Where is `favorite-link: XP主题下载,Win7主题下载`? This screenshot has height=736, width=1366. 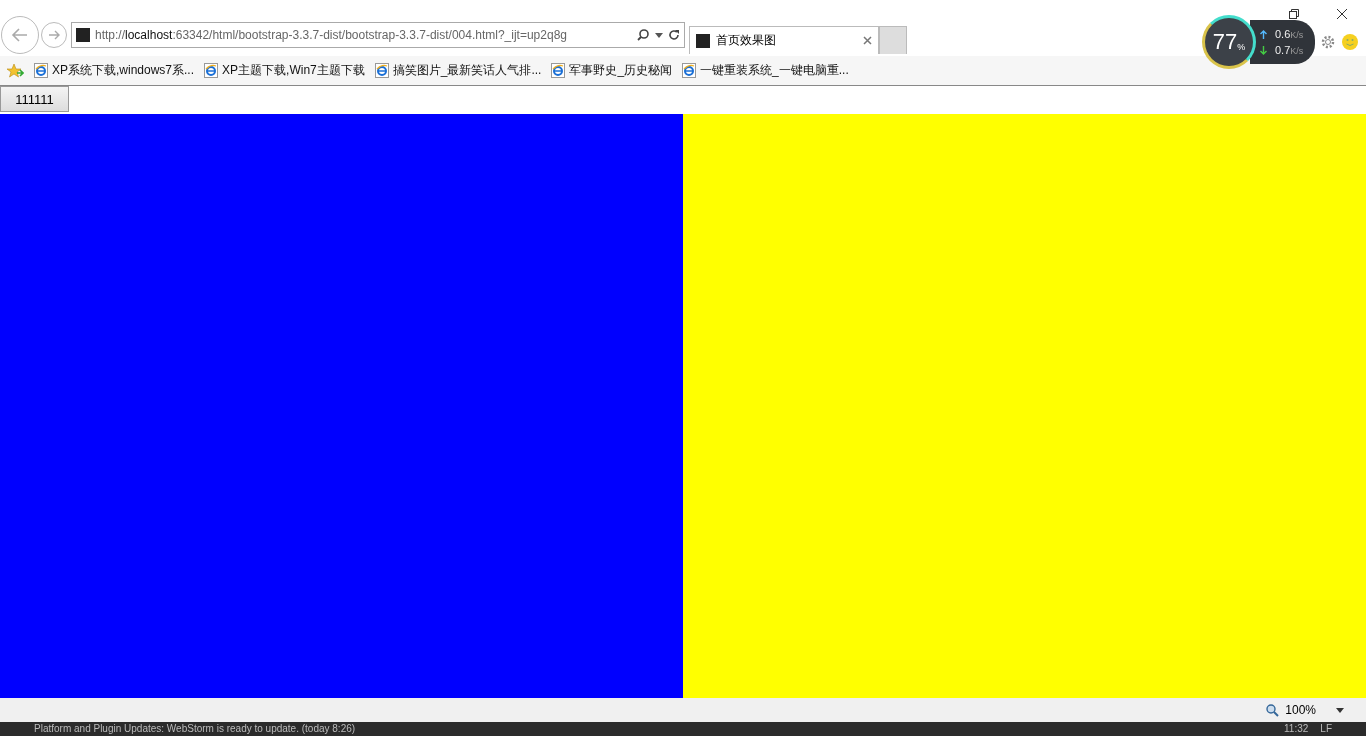
favorite-link: XP主题下载,Win7主题下载 is located at coordinates (284, 70).